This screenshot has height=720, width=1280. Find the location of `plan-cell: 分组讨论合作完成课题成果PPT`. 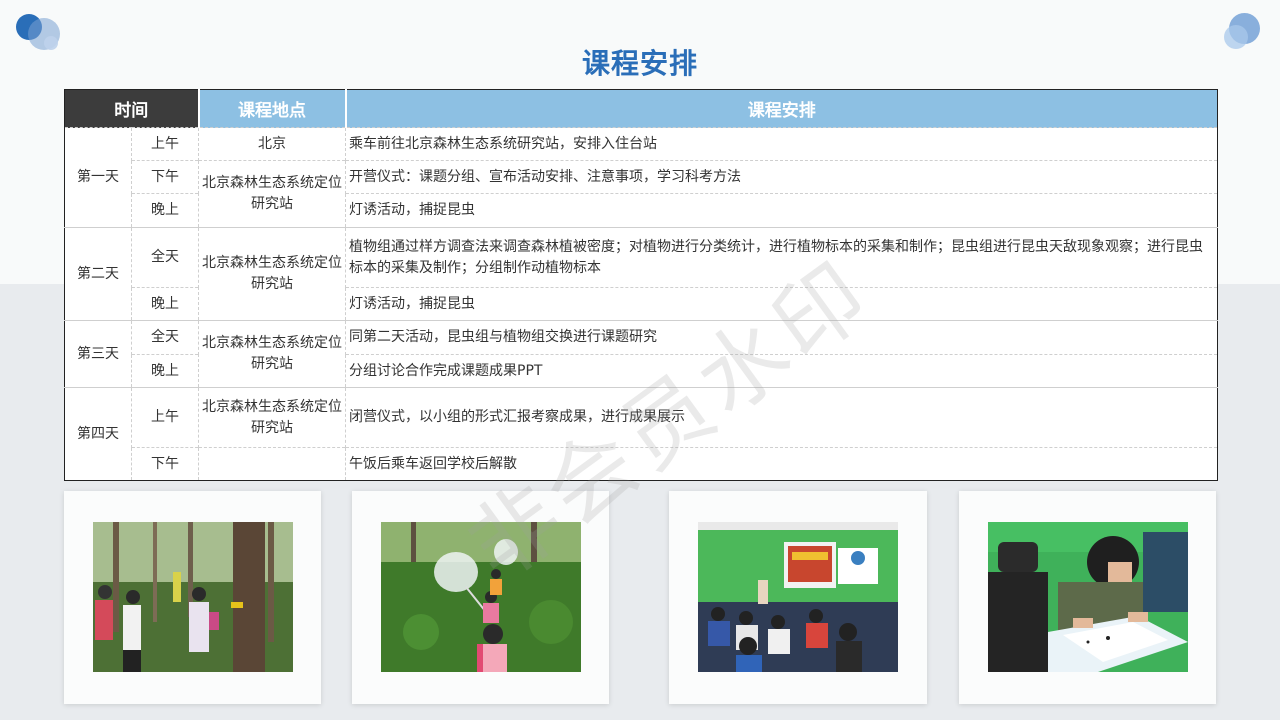

plan-cell: 分组讨论合作完成课题成果PPT is located at coordinates (781, 371).